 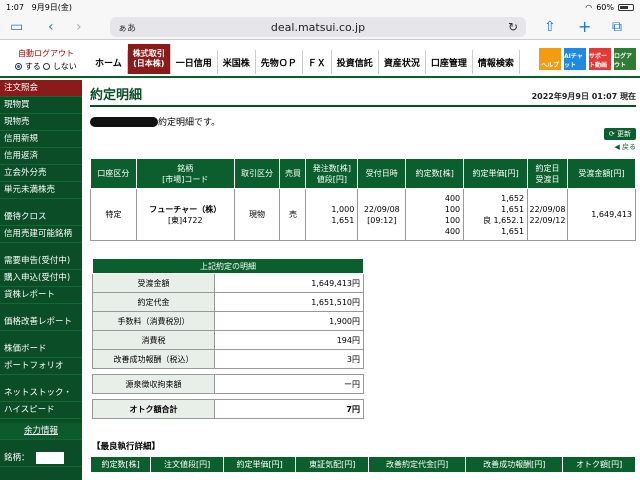 What do you see at coordinates (402, 62) in the screenshot?
I see `nav-assets: 資産状況` at bounding box center [402, 62].